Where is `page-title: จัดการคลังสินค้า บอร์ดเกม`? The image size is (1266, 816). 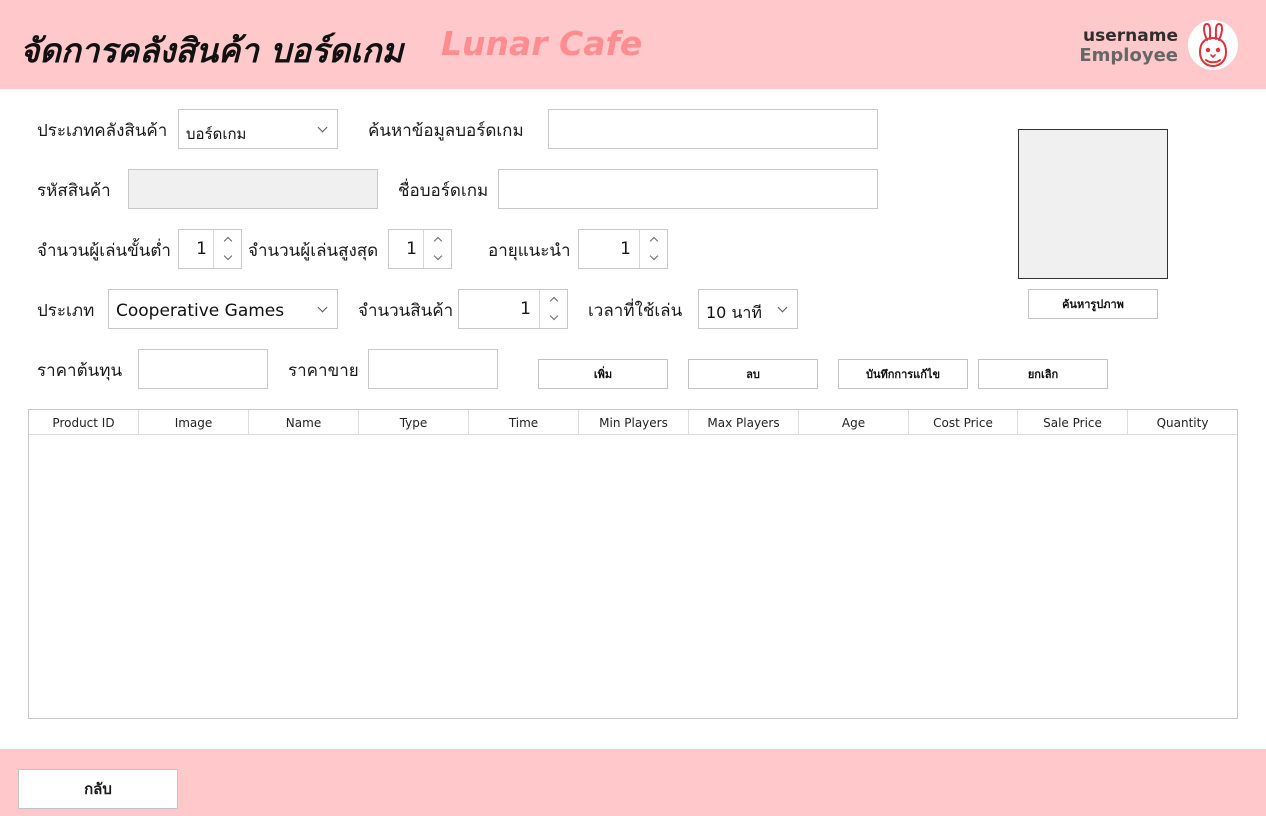 page-title: จัดการคลังสินค้า บอร์ดเกม is located at coordinates (212, 50).